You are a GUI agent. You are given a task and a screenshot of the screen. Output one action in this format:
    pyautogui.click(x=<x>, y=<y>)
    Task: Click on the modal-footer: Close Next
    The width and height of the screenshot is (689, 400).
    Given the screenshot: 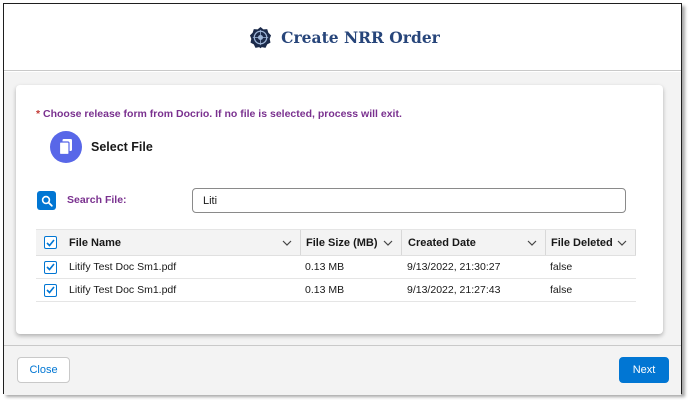 What is the action you would take?
    pyautogui.click(x=342, y=370)
    